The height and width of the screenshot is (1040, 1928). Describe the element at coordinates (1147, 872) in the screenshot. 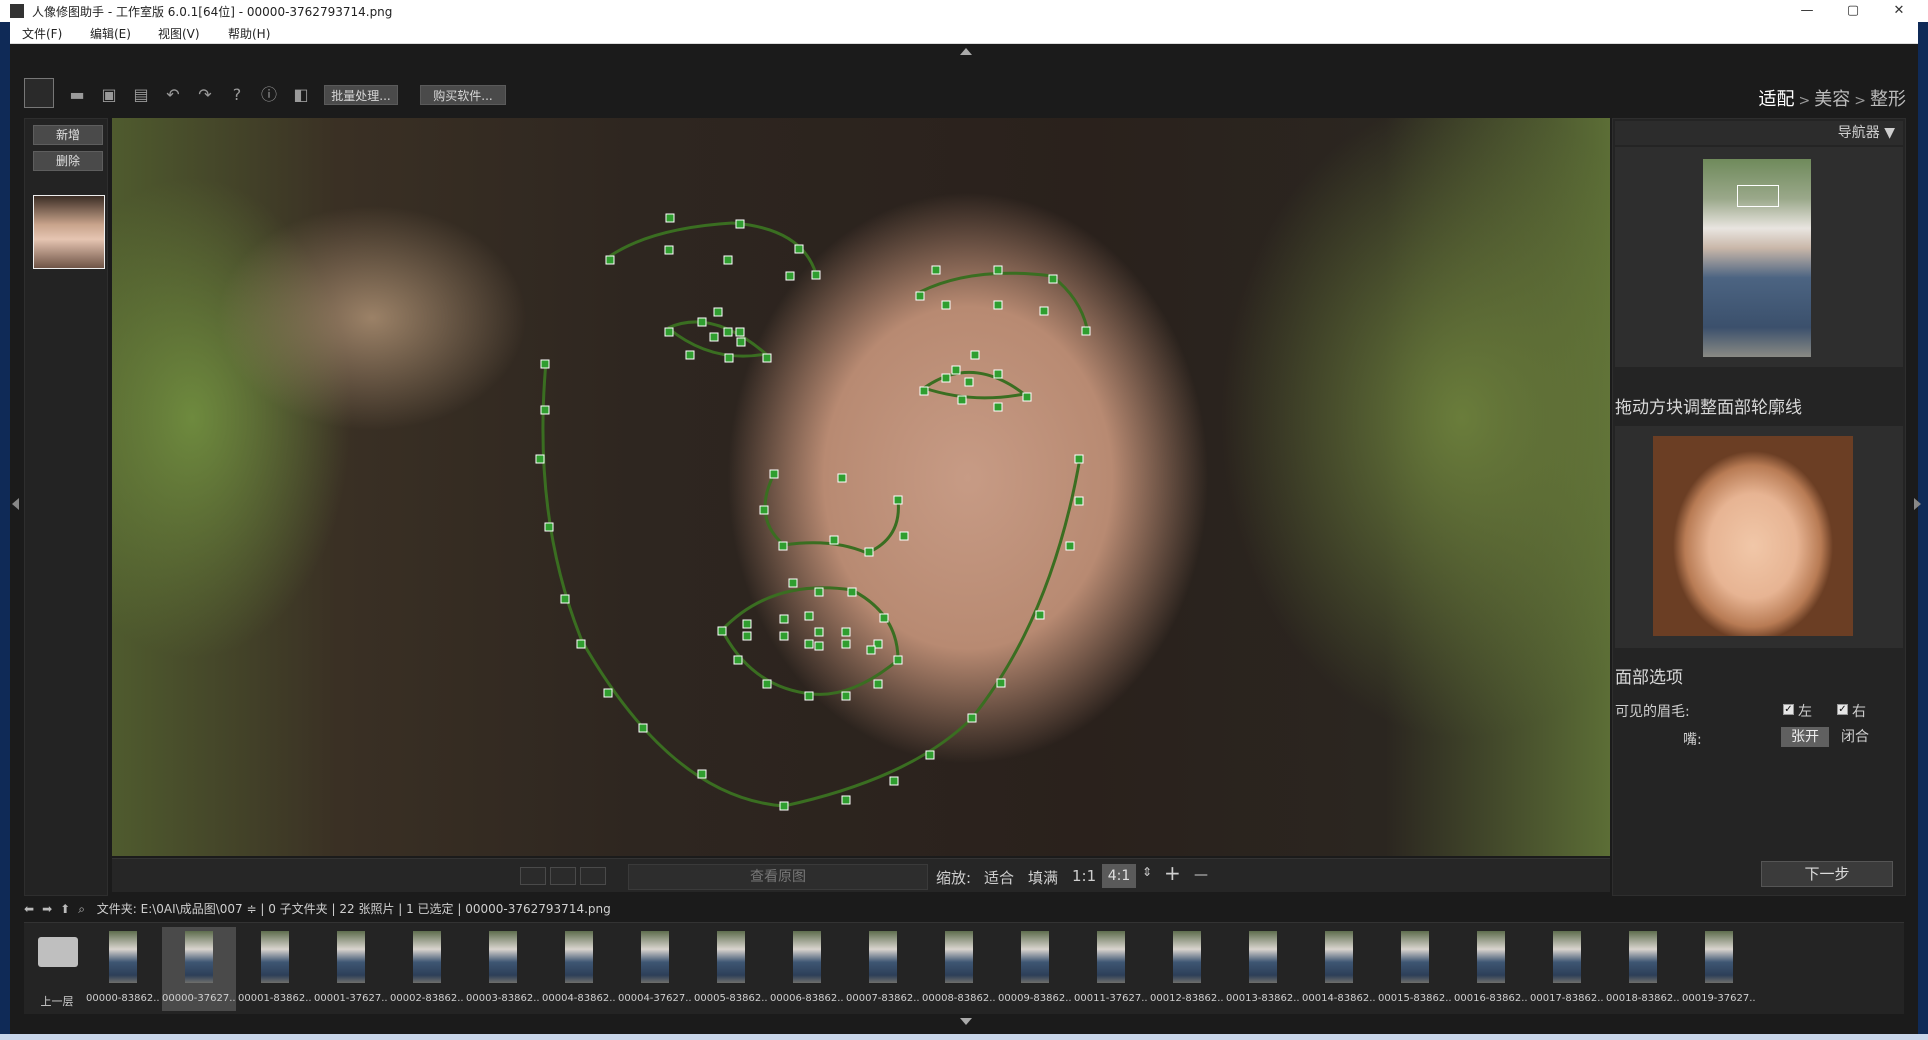

I see `zoom-stepper-icon: ⇕` at that location.